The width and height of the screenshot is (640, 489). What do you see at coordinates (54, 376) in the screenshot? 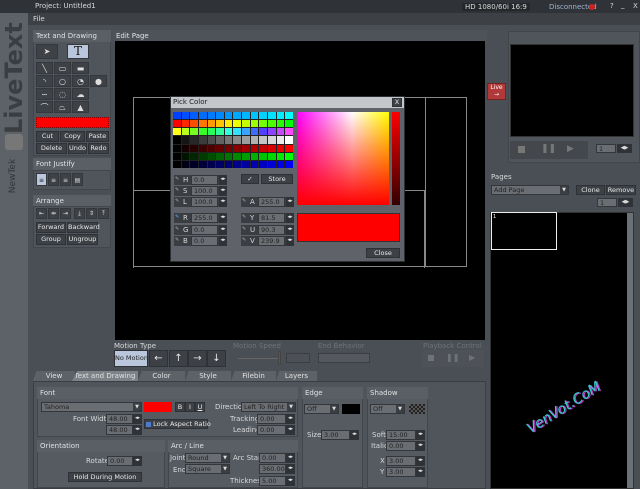
I see `tab-view: View` at bounding box center [54, 376].